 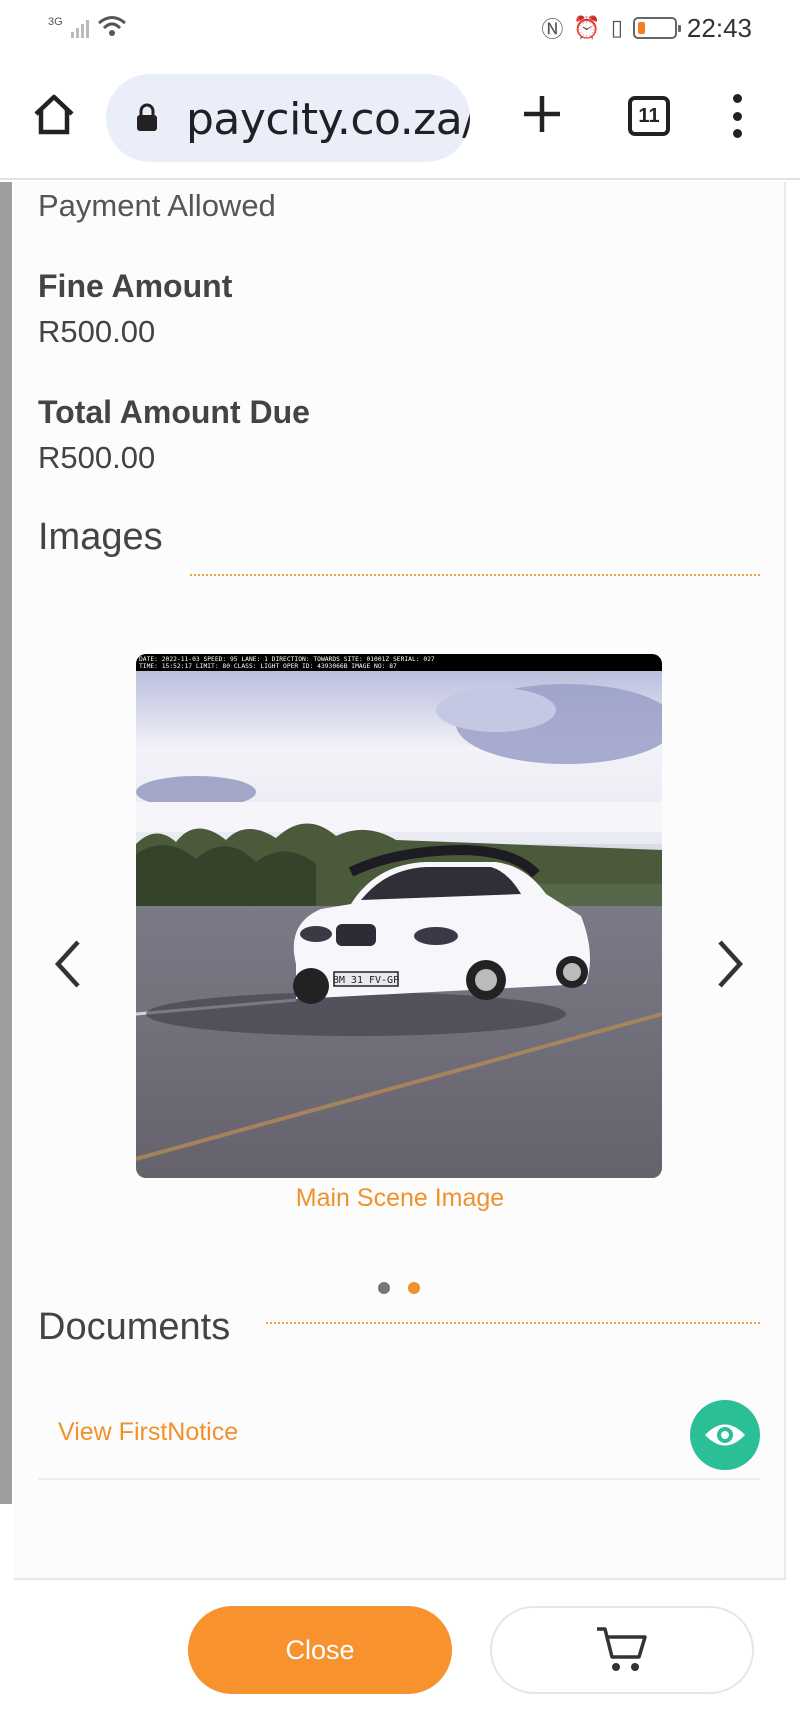 I want to click on image-caption: Main Scene Image, so click(x=400, y=1198).